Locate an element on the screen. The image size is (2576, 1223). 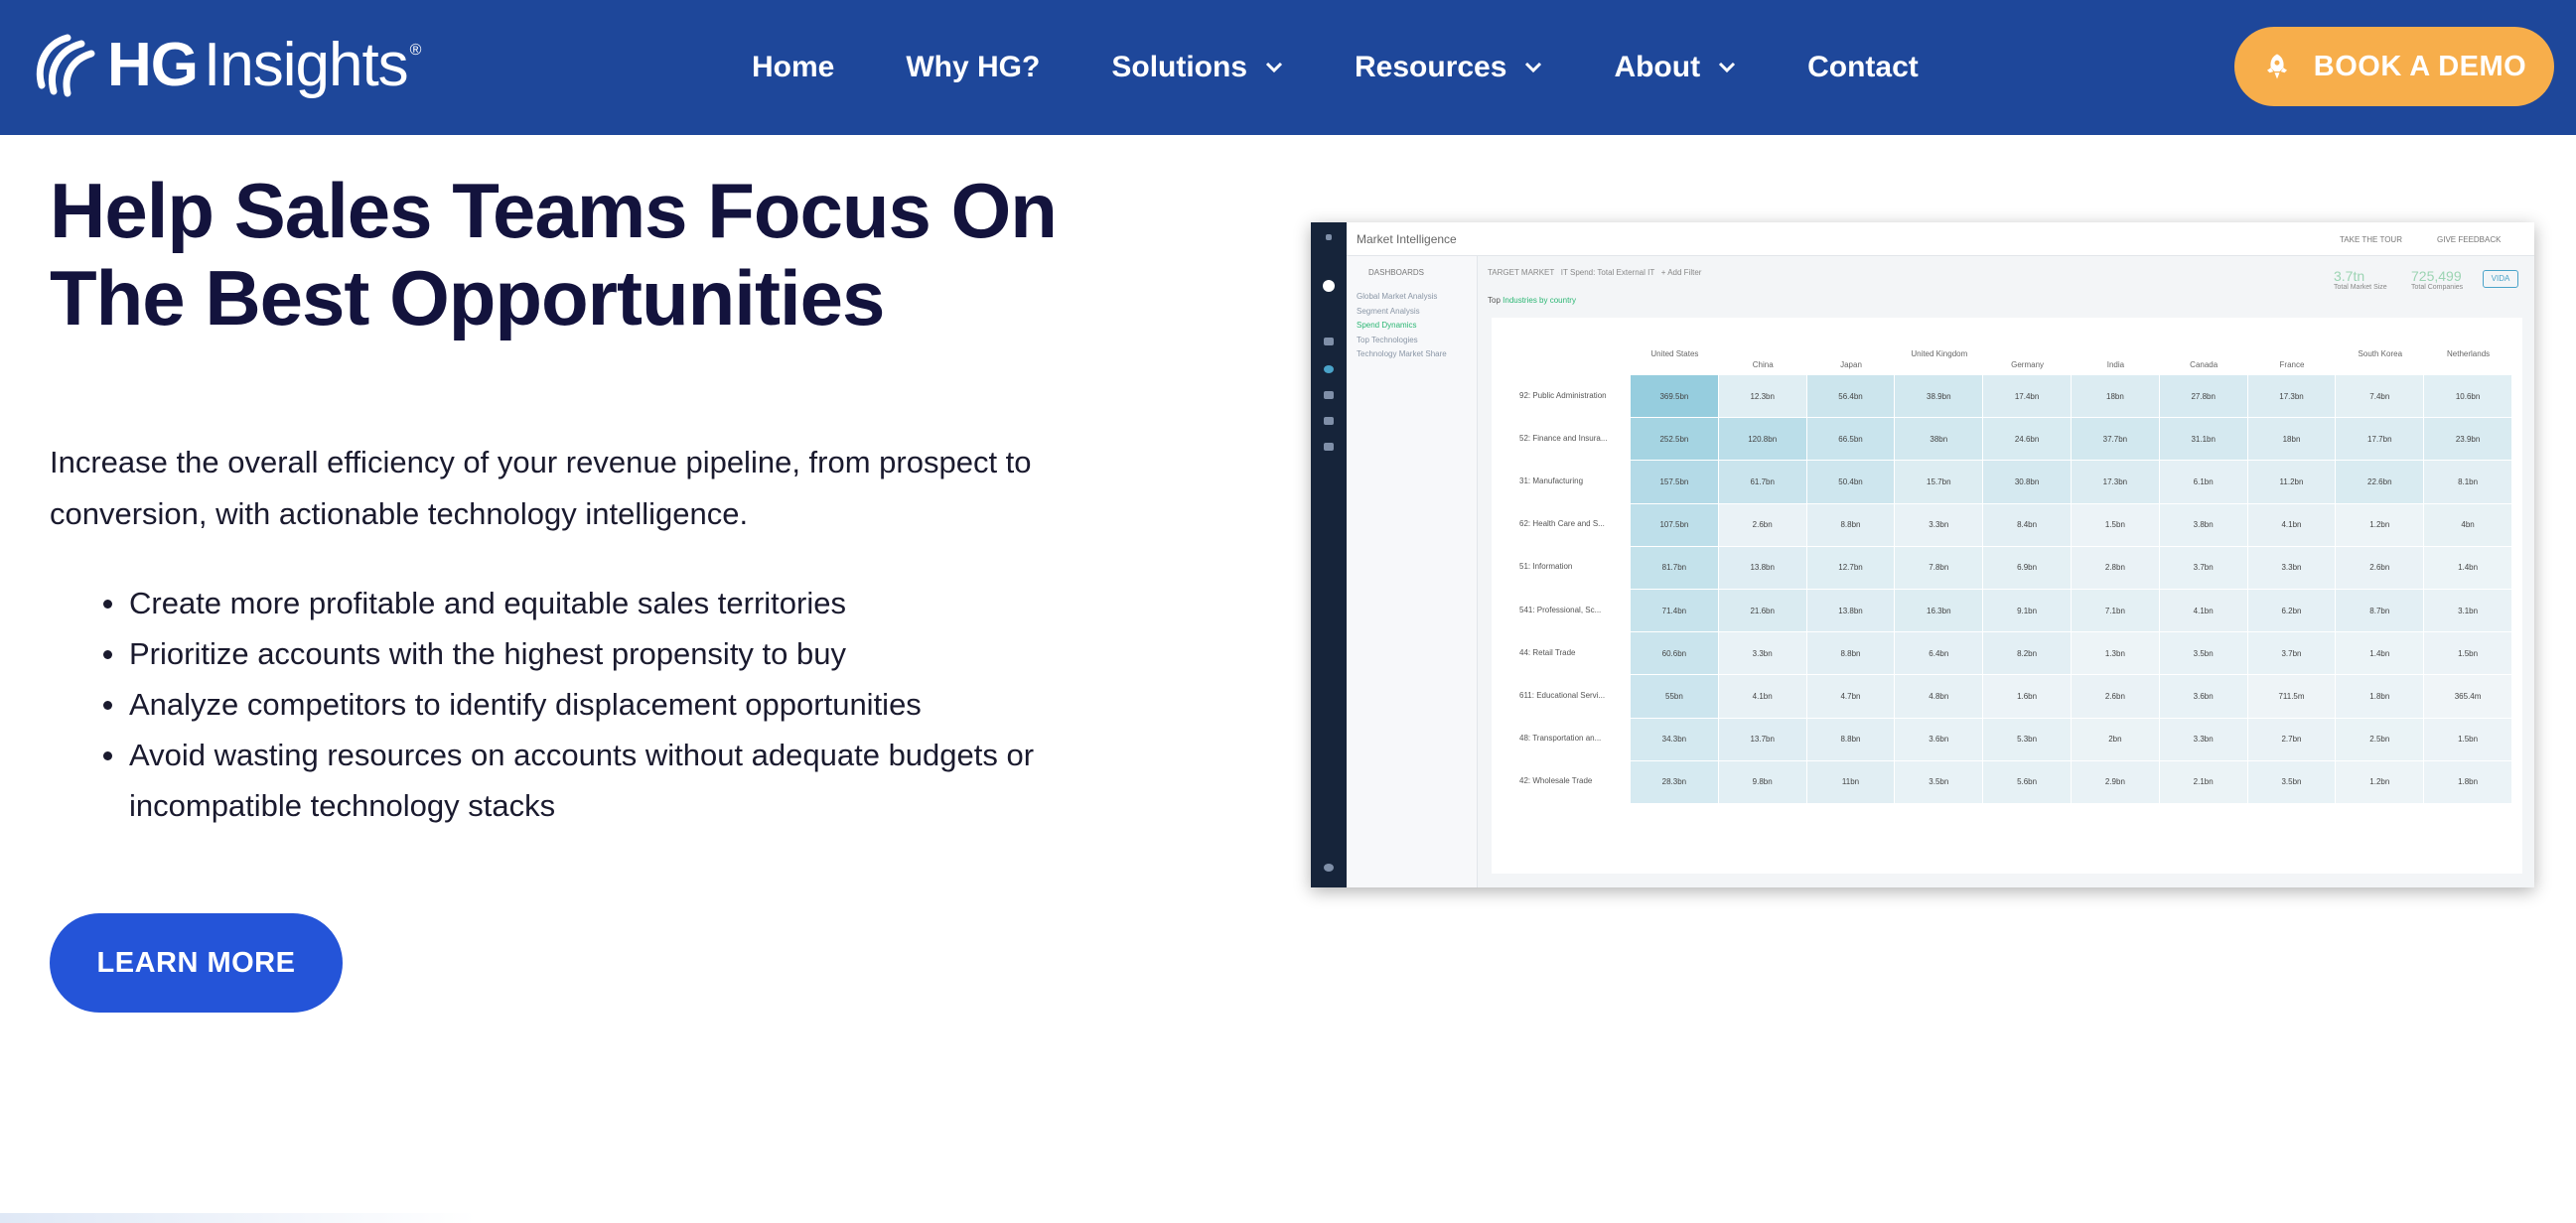
sidebar-item: Global Market Analysis is located at coordinates (1397, 296).